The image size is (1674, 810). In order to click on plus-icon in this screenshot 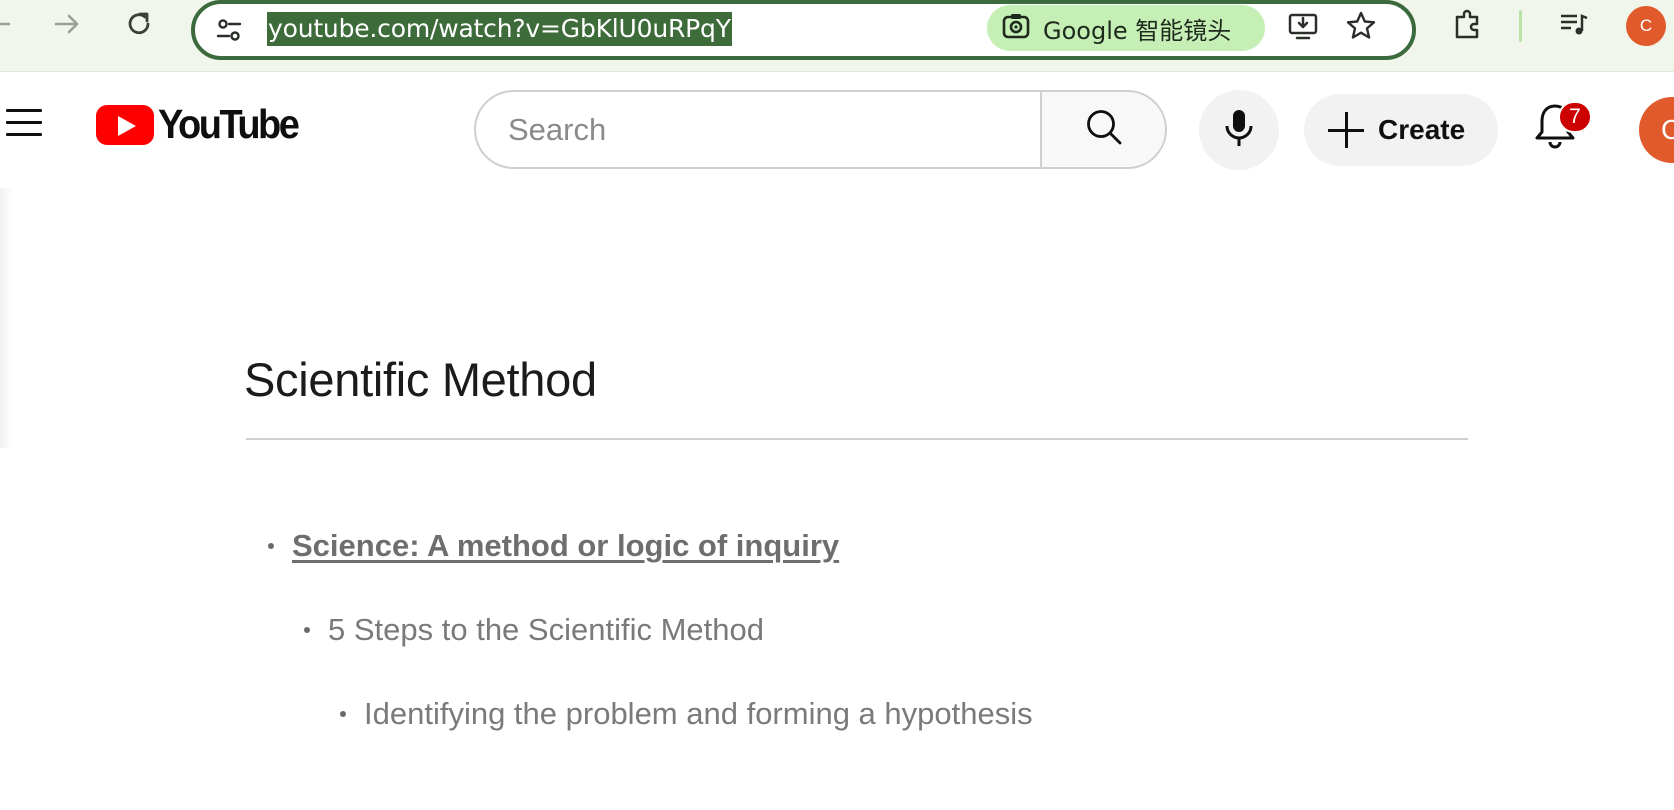, I will do `click(1346, 130)`.